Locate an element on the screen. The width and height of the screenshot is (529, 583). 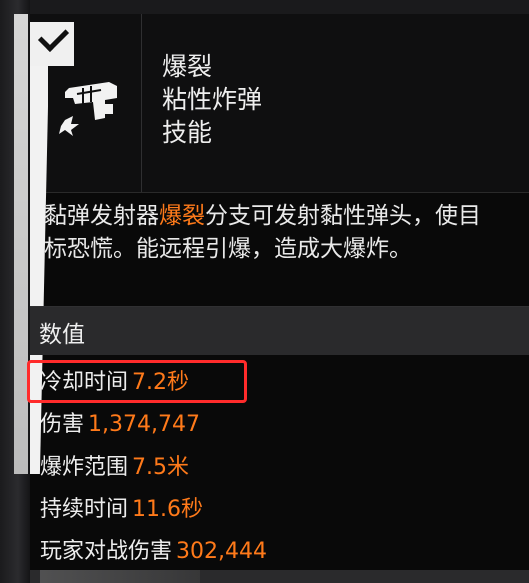
skill-name: 爆裂 is located at coordinates (187, 66).